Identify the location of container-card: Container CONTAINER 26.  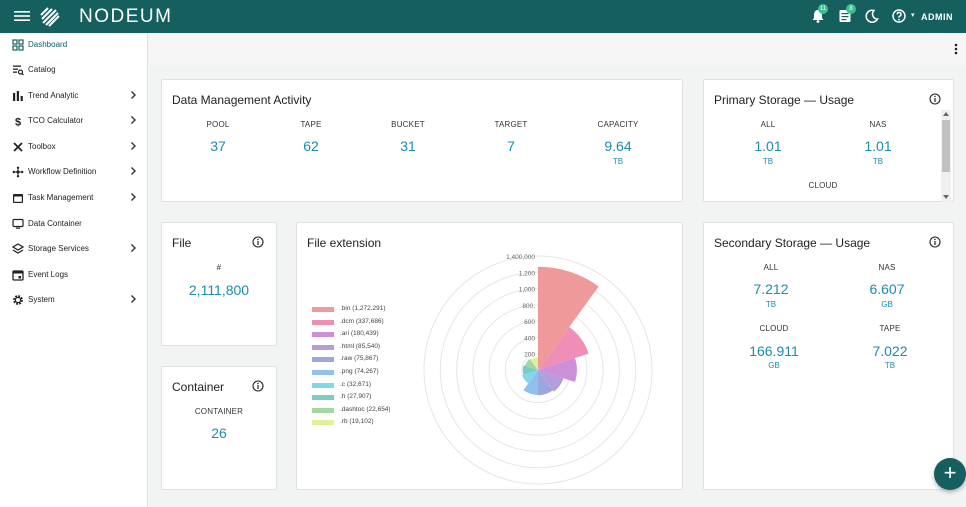
(219, 428).